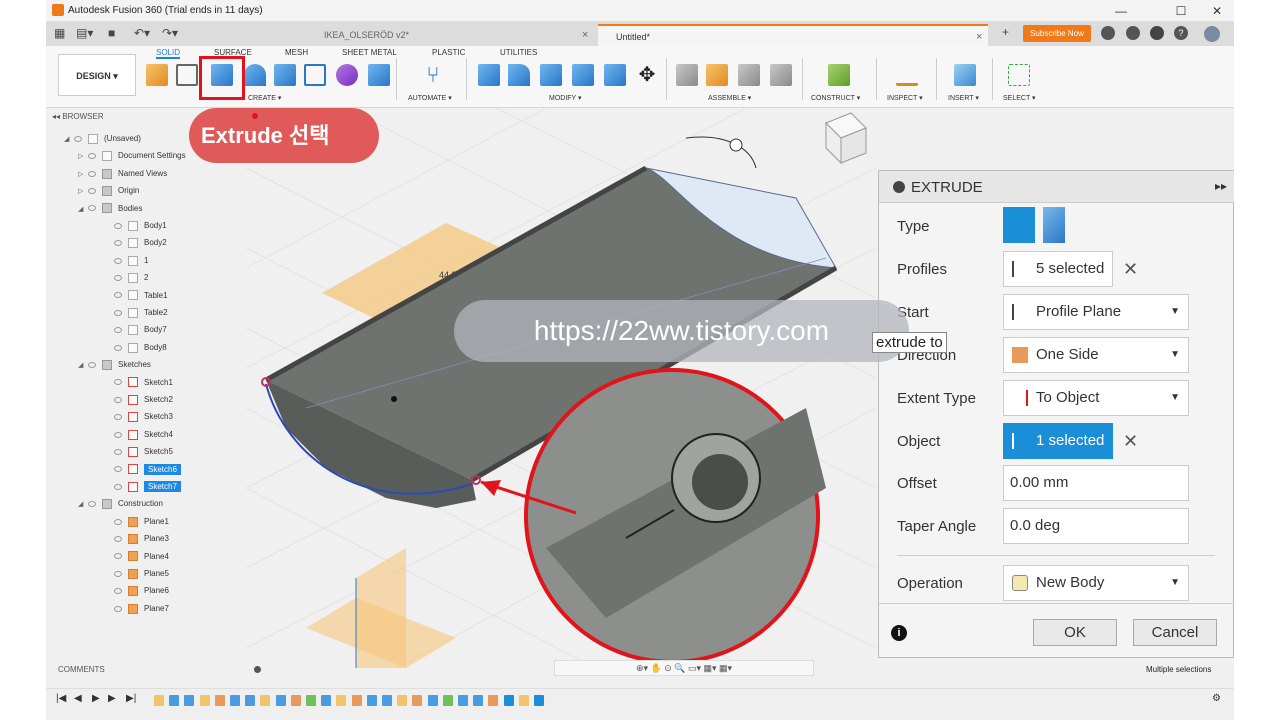  I want to click on info-icon: i, so click(899, 633).